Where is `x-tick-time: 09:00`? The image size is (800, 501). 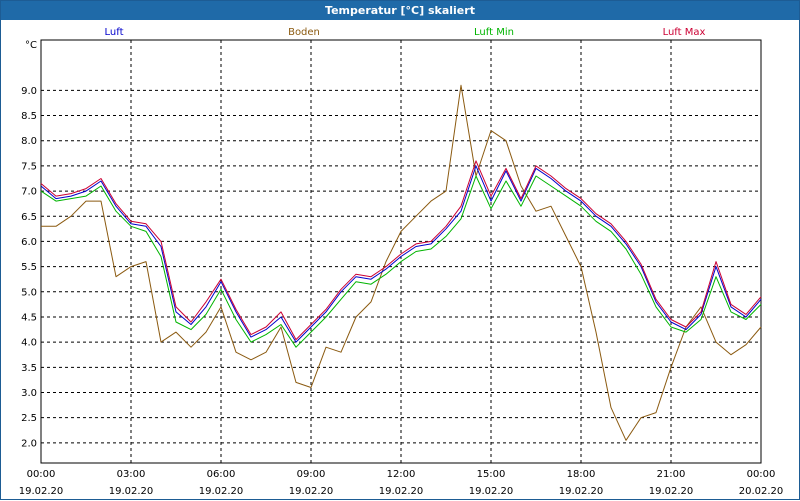
x-tick-time: 09:00 is located at coordinates (311, 474).